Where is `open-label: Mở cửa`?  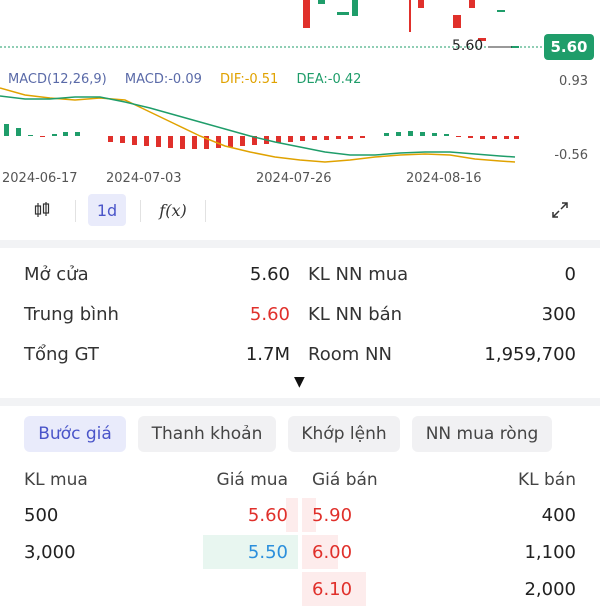 open-label: Mở cửa is located at coordinates (56, 274).